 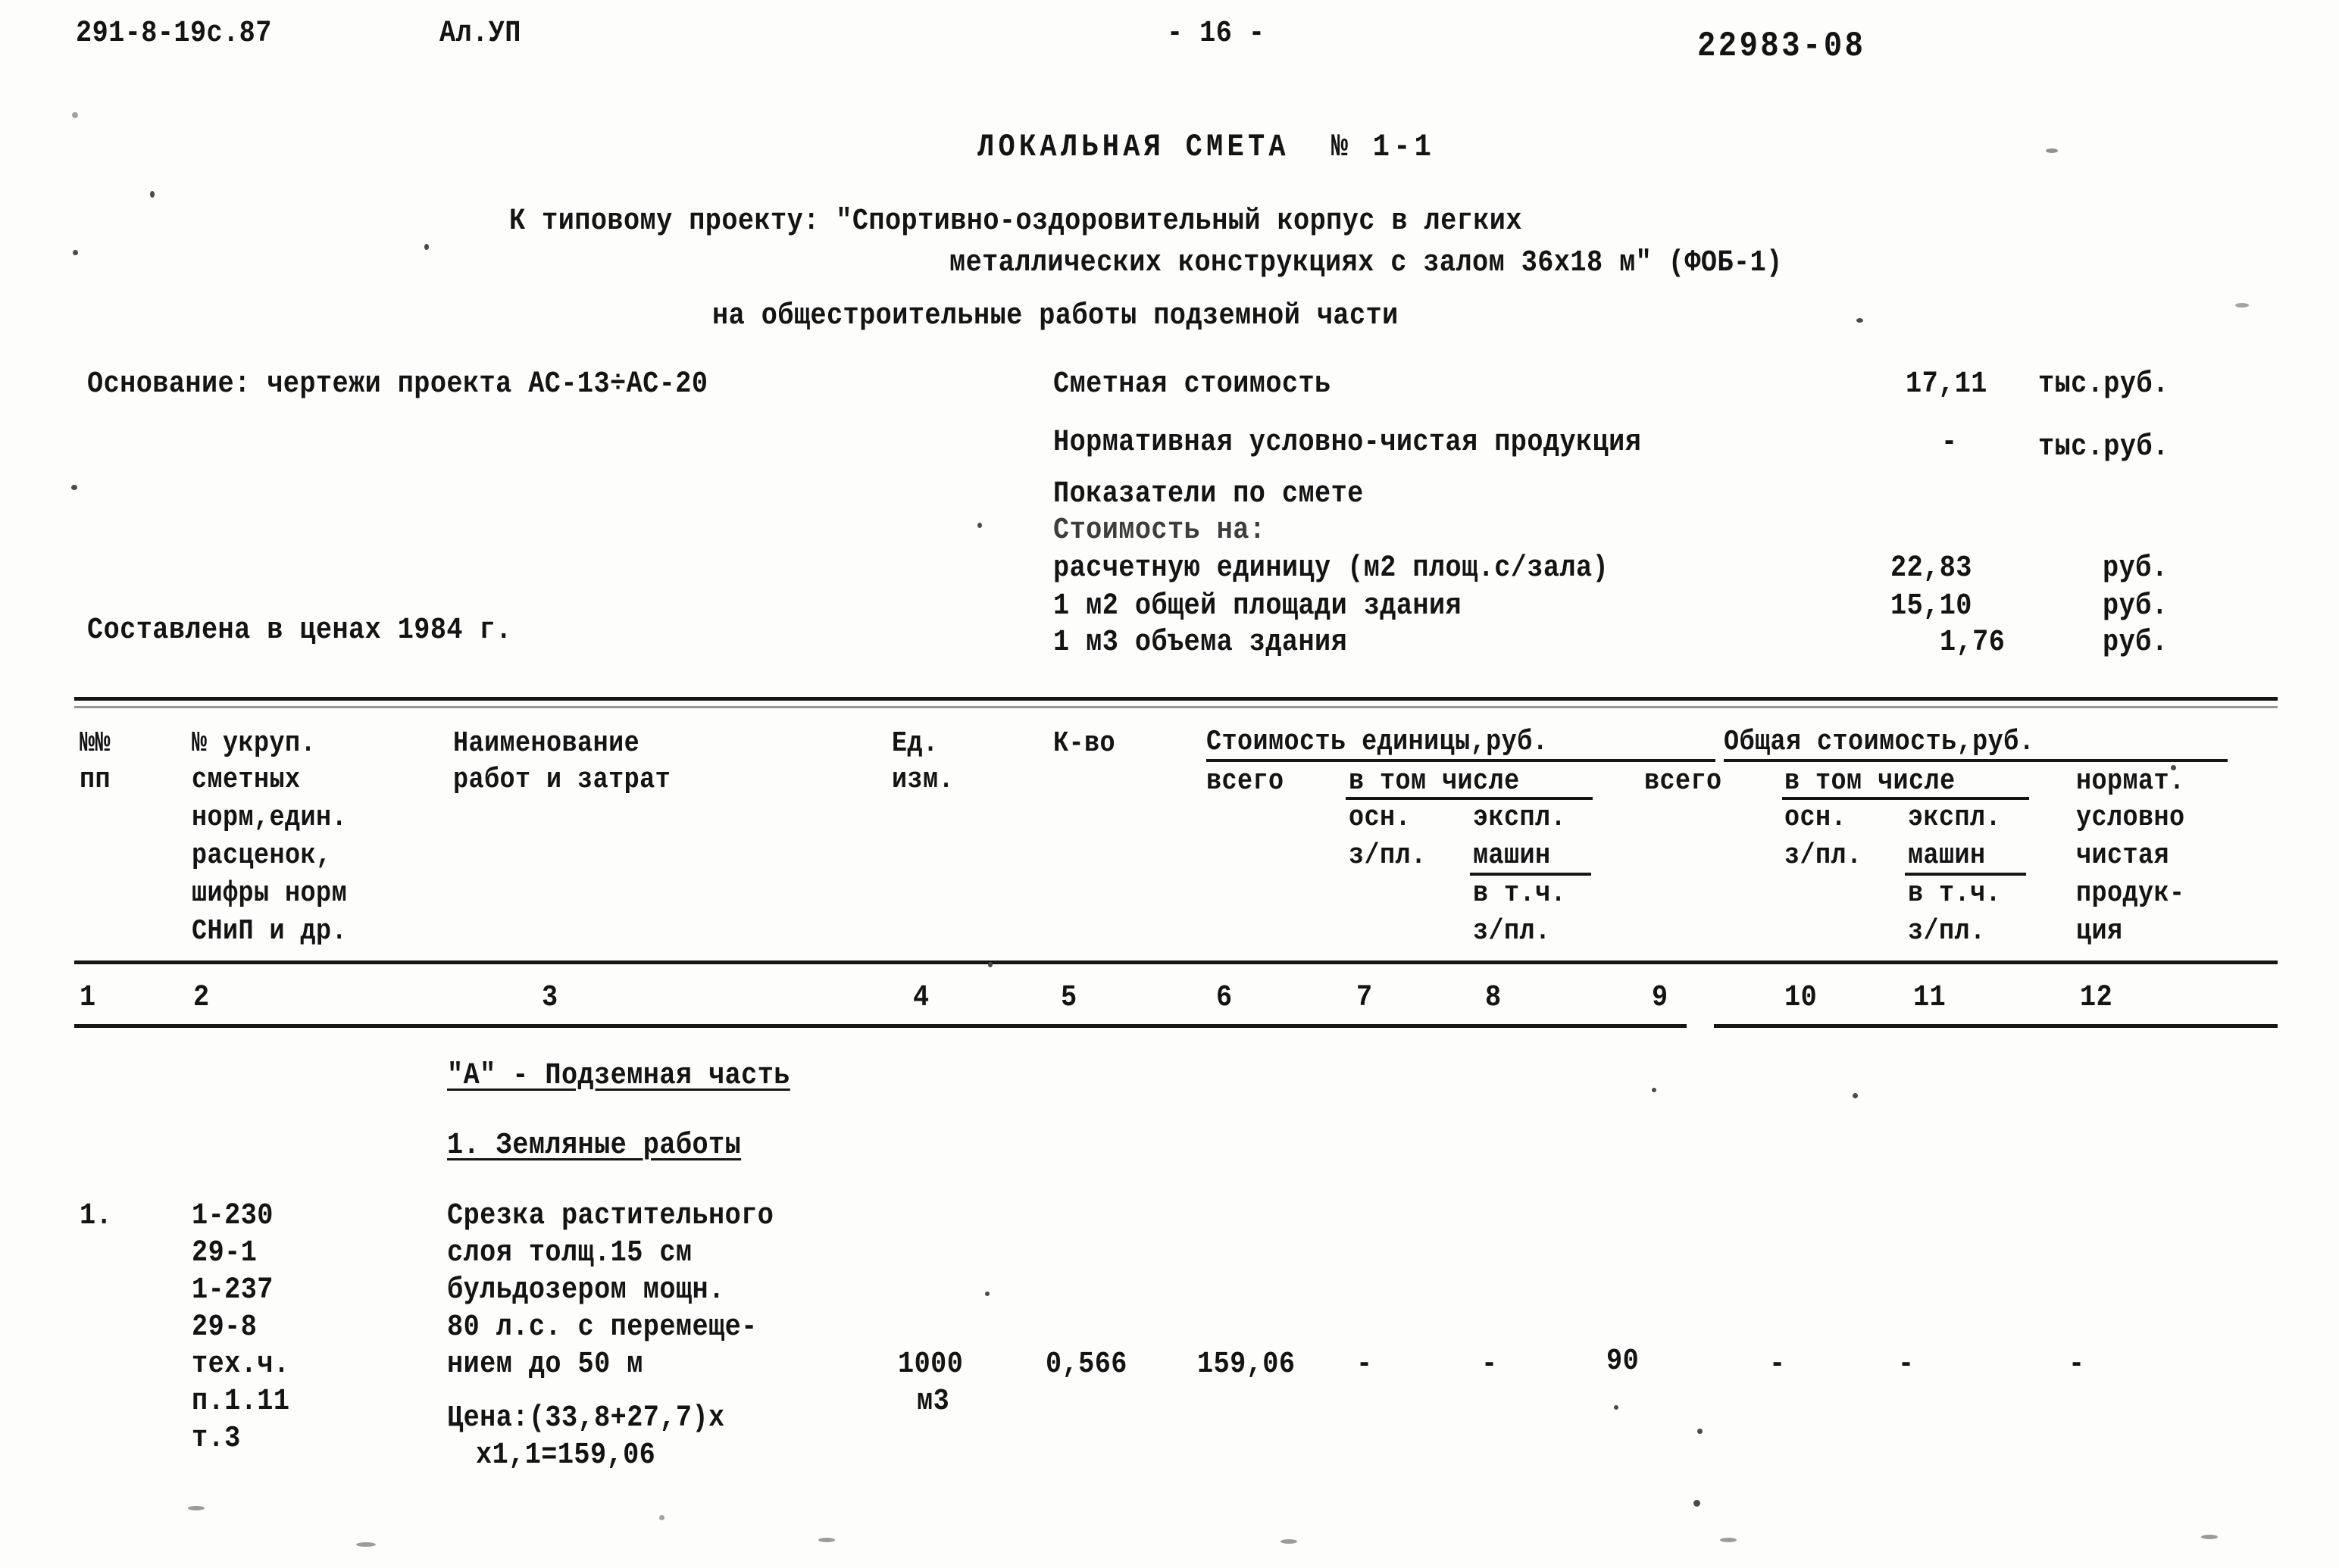 I want to click on row-1-unit-line1: 1000, so click(x=931, y=1365).